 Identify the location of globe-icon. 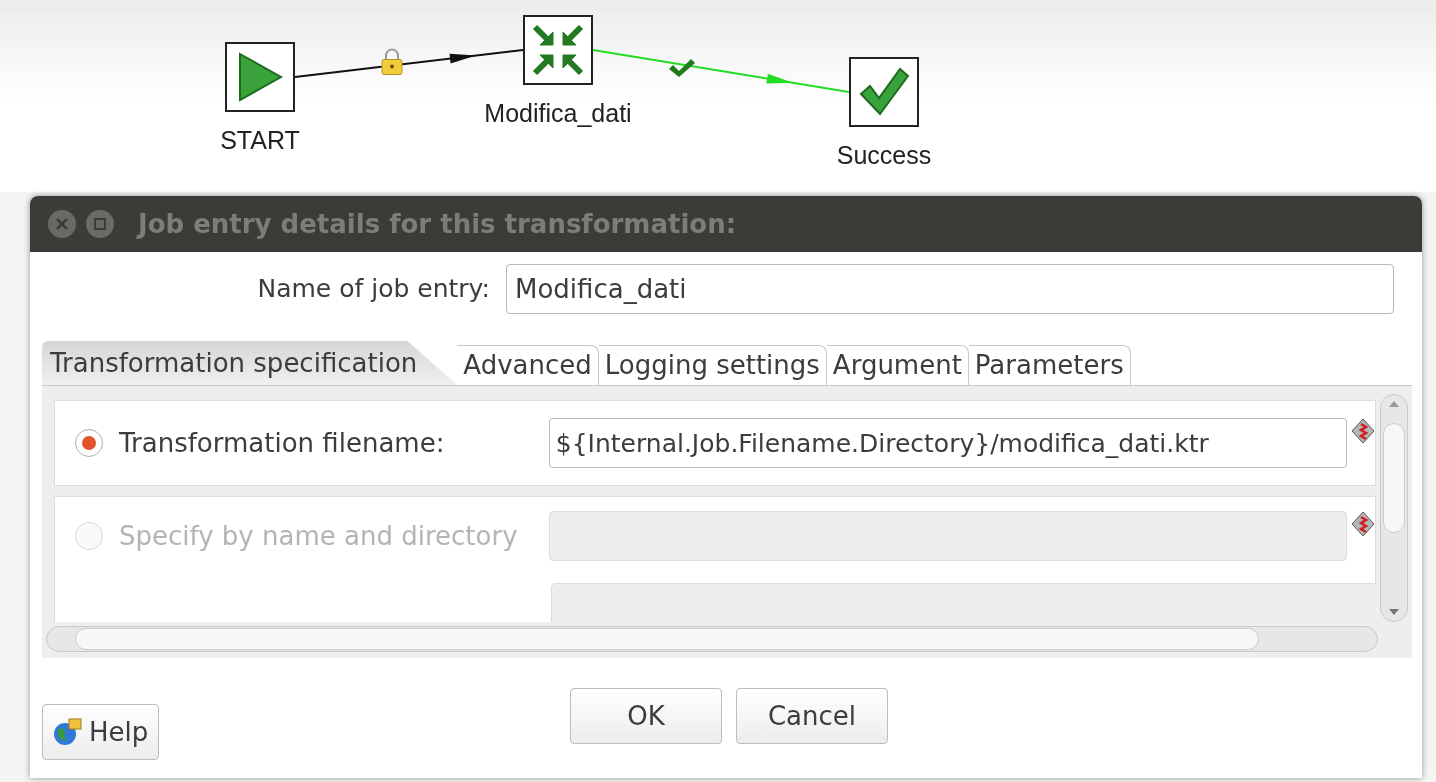
(68, 732).